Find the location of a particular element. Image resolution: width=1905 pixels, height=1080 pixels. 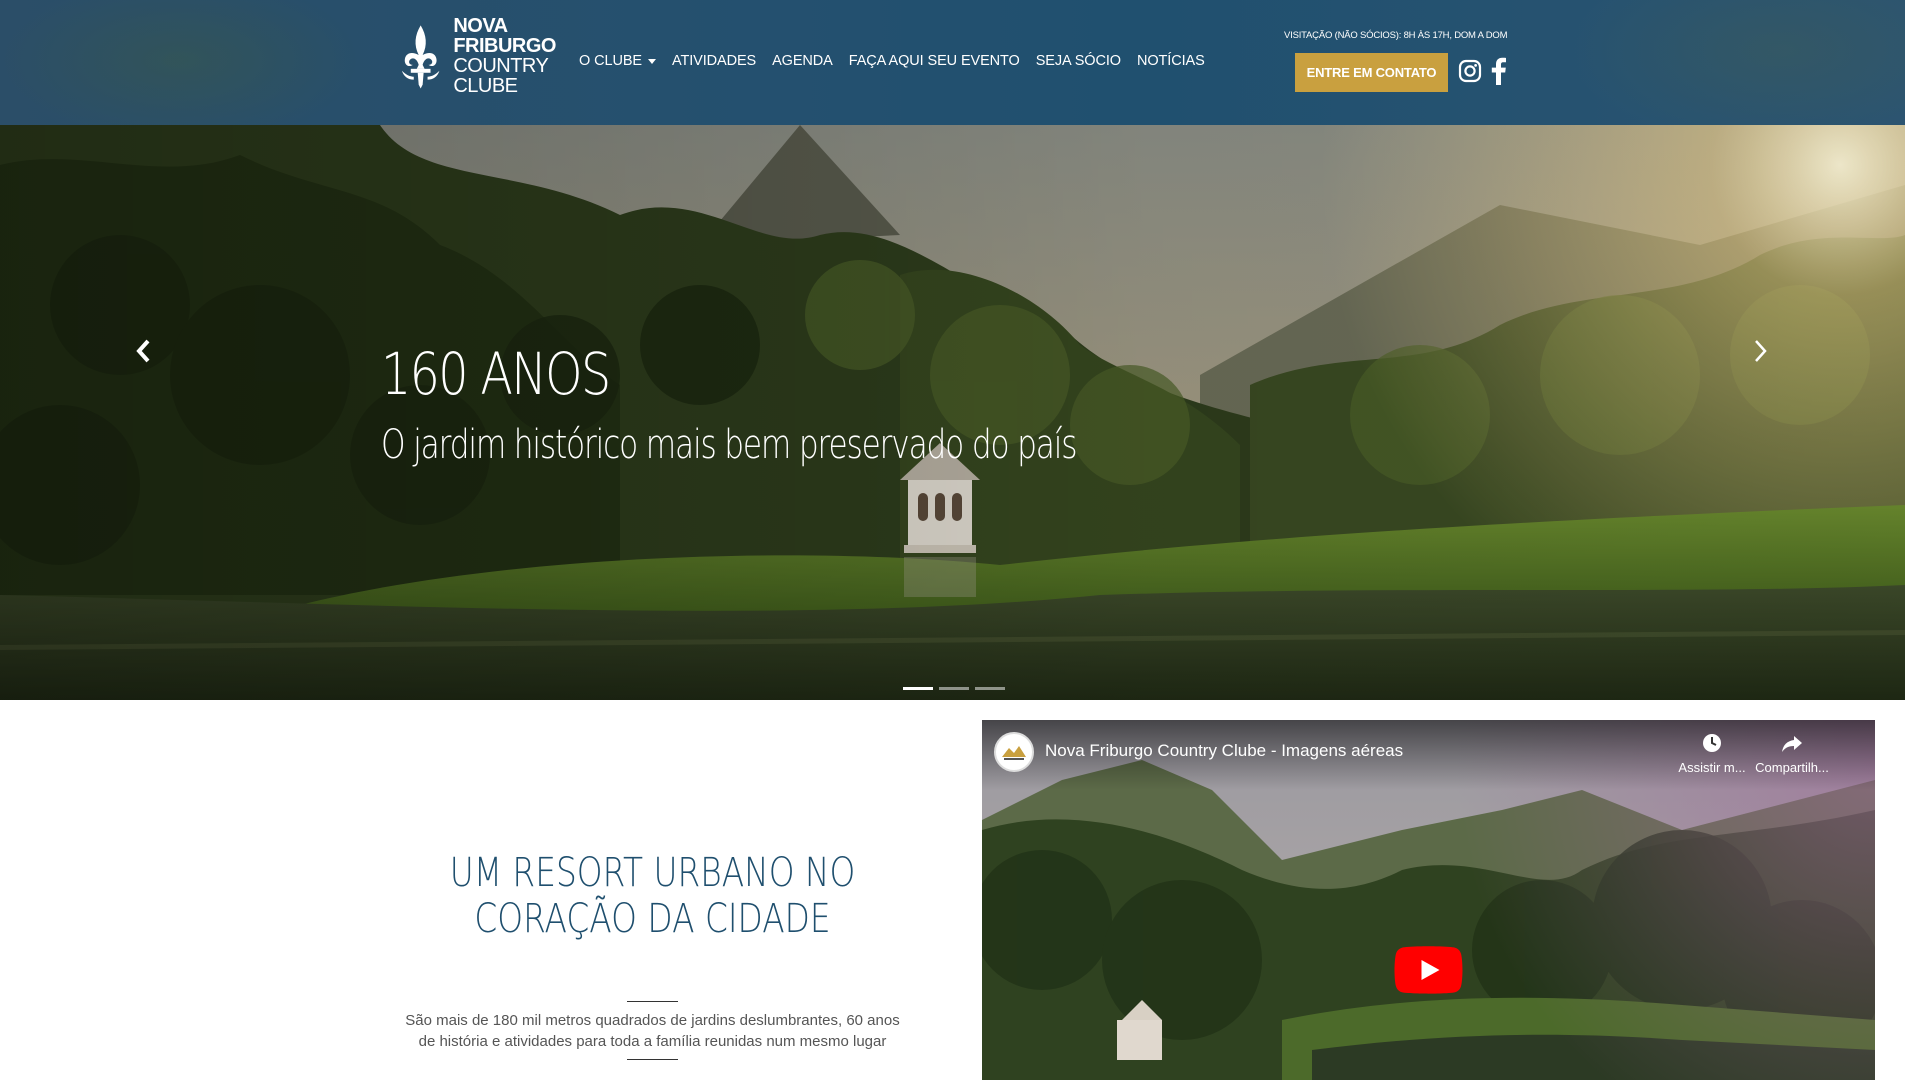

nav-item-evento: FAÇA AQUI SEU EVENTO is located at coordinates (934, 61).